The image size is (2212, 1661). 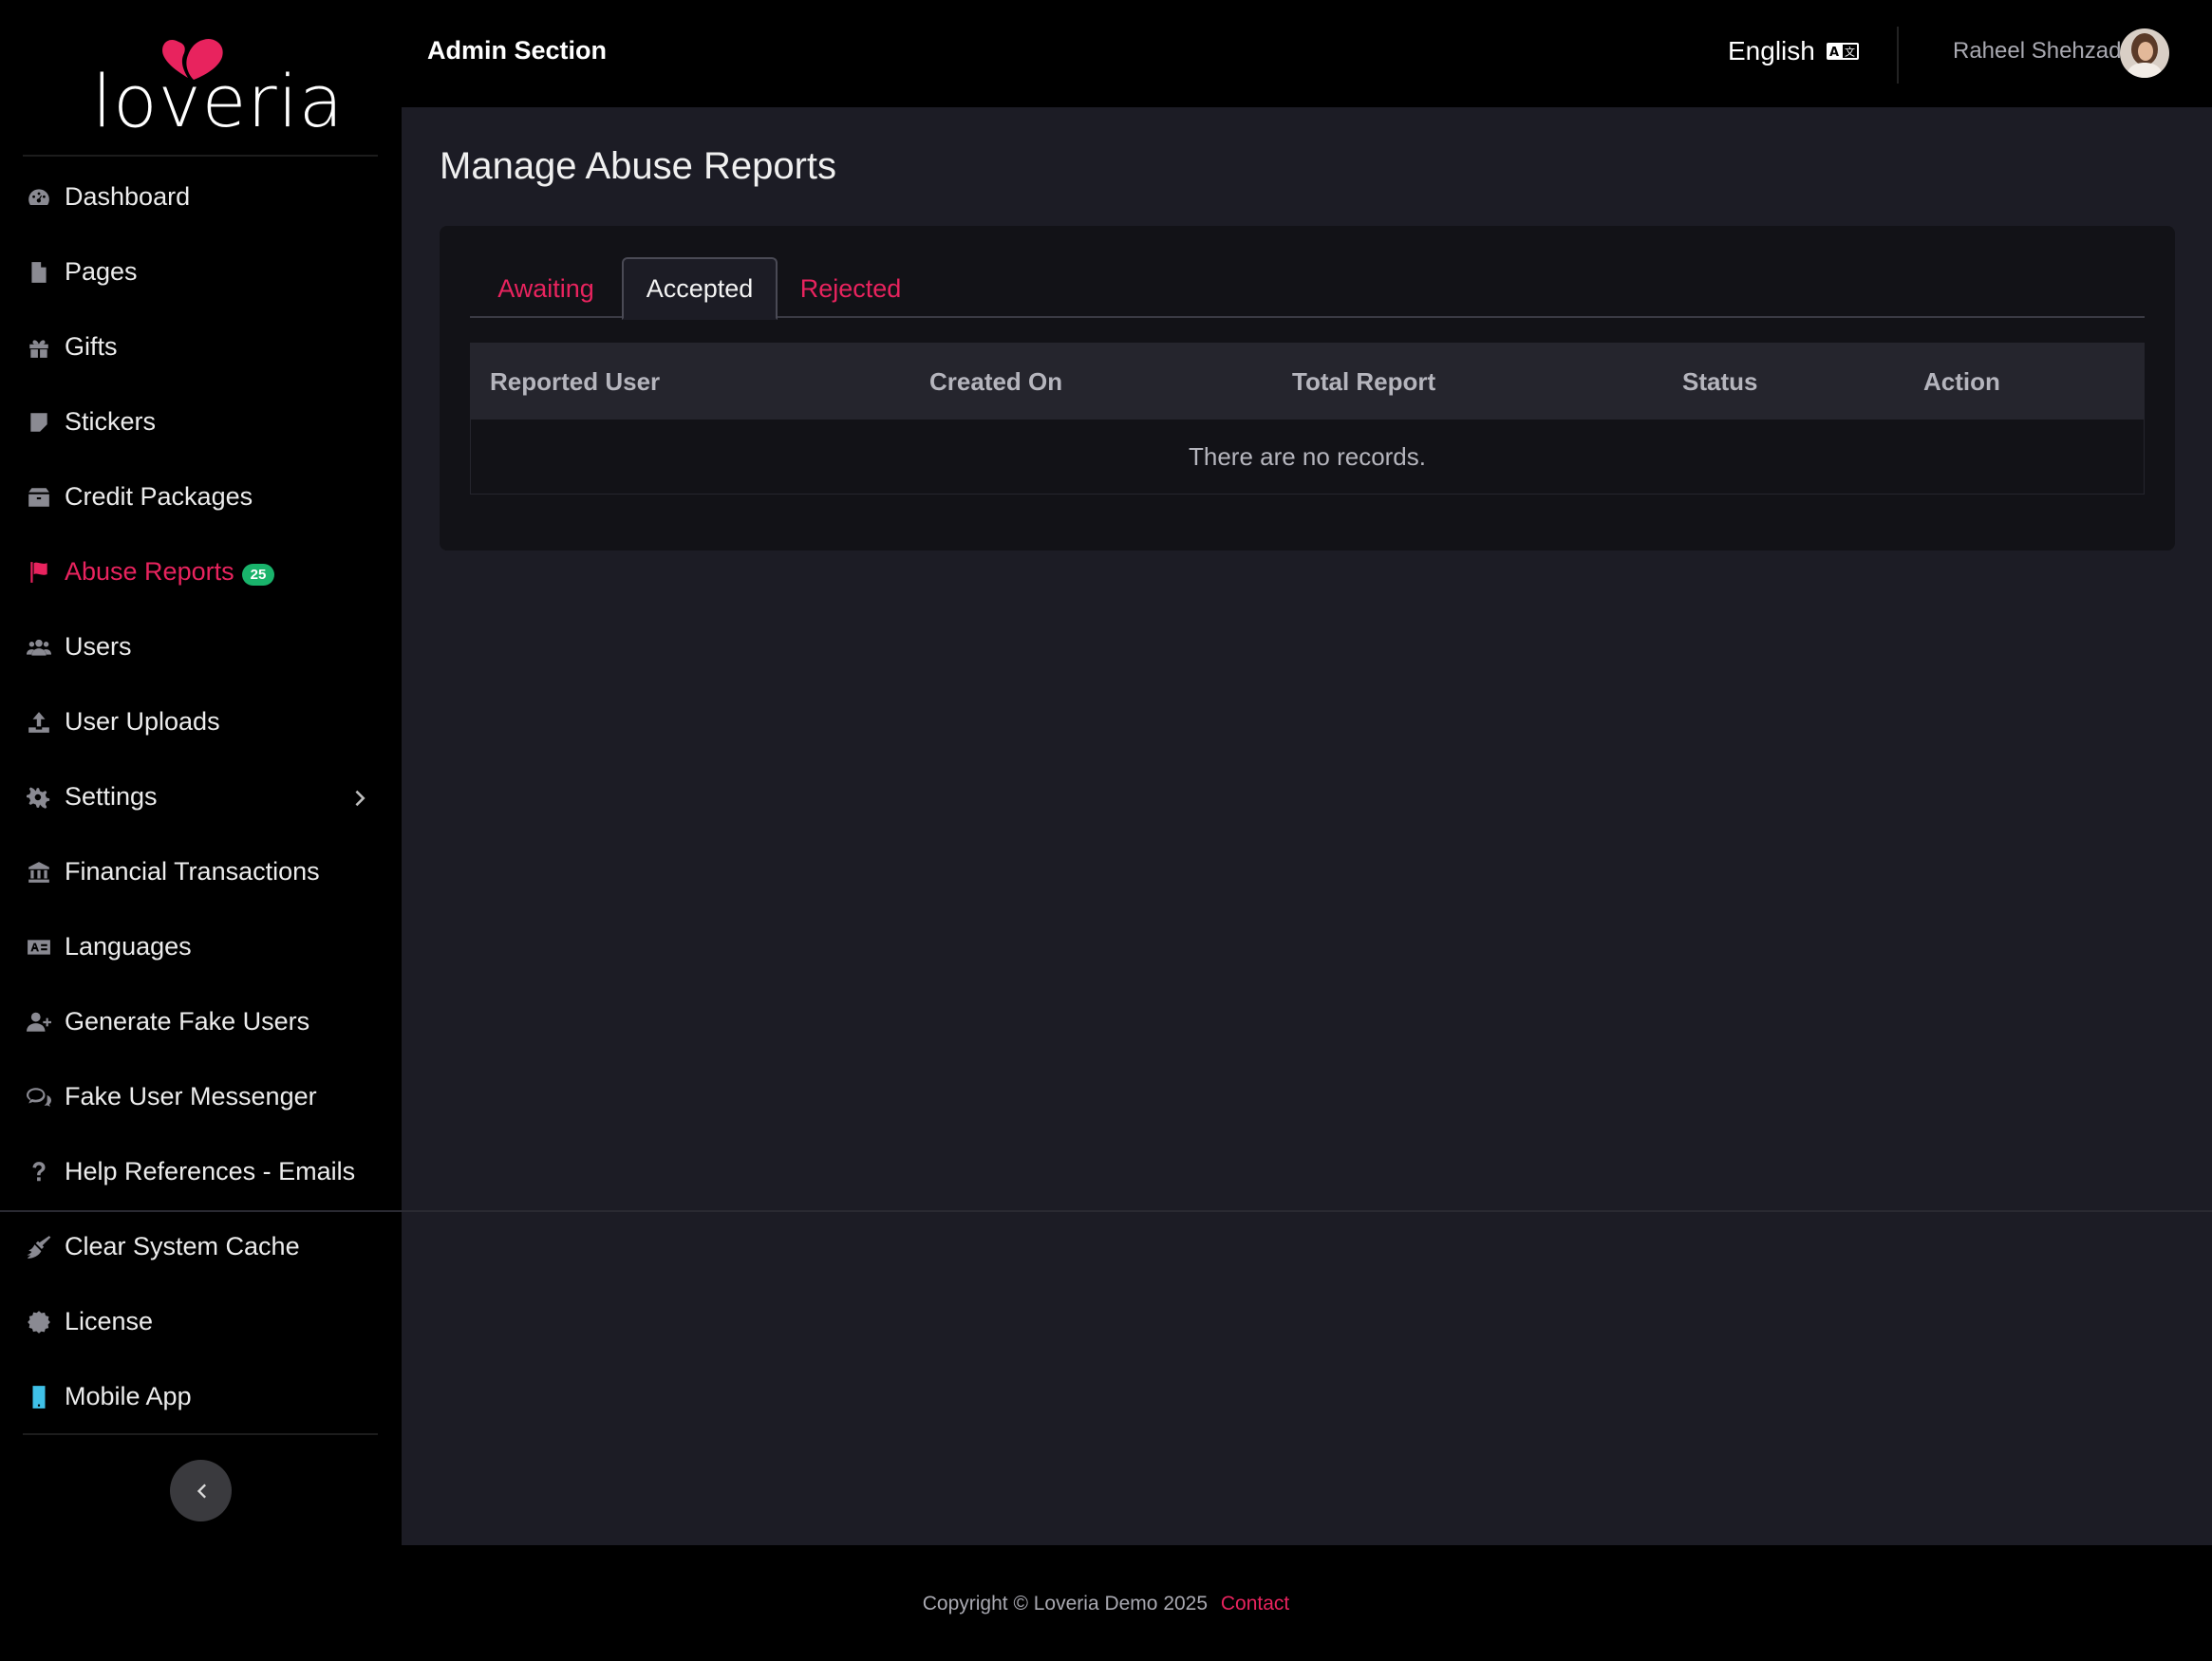 What do you see at coordinates (2144, 53) in the screenshot?
I see `avatar` at bounding box center [2144, 53].